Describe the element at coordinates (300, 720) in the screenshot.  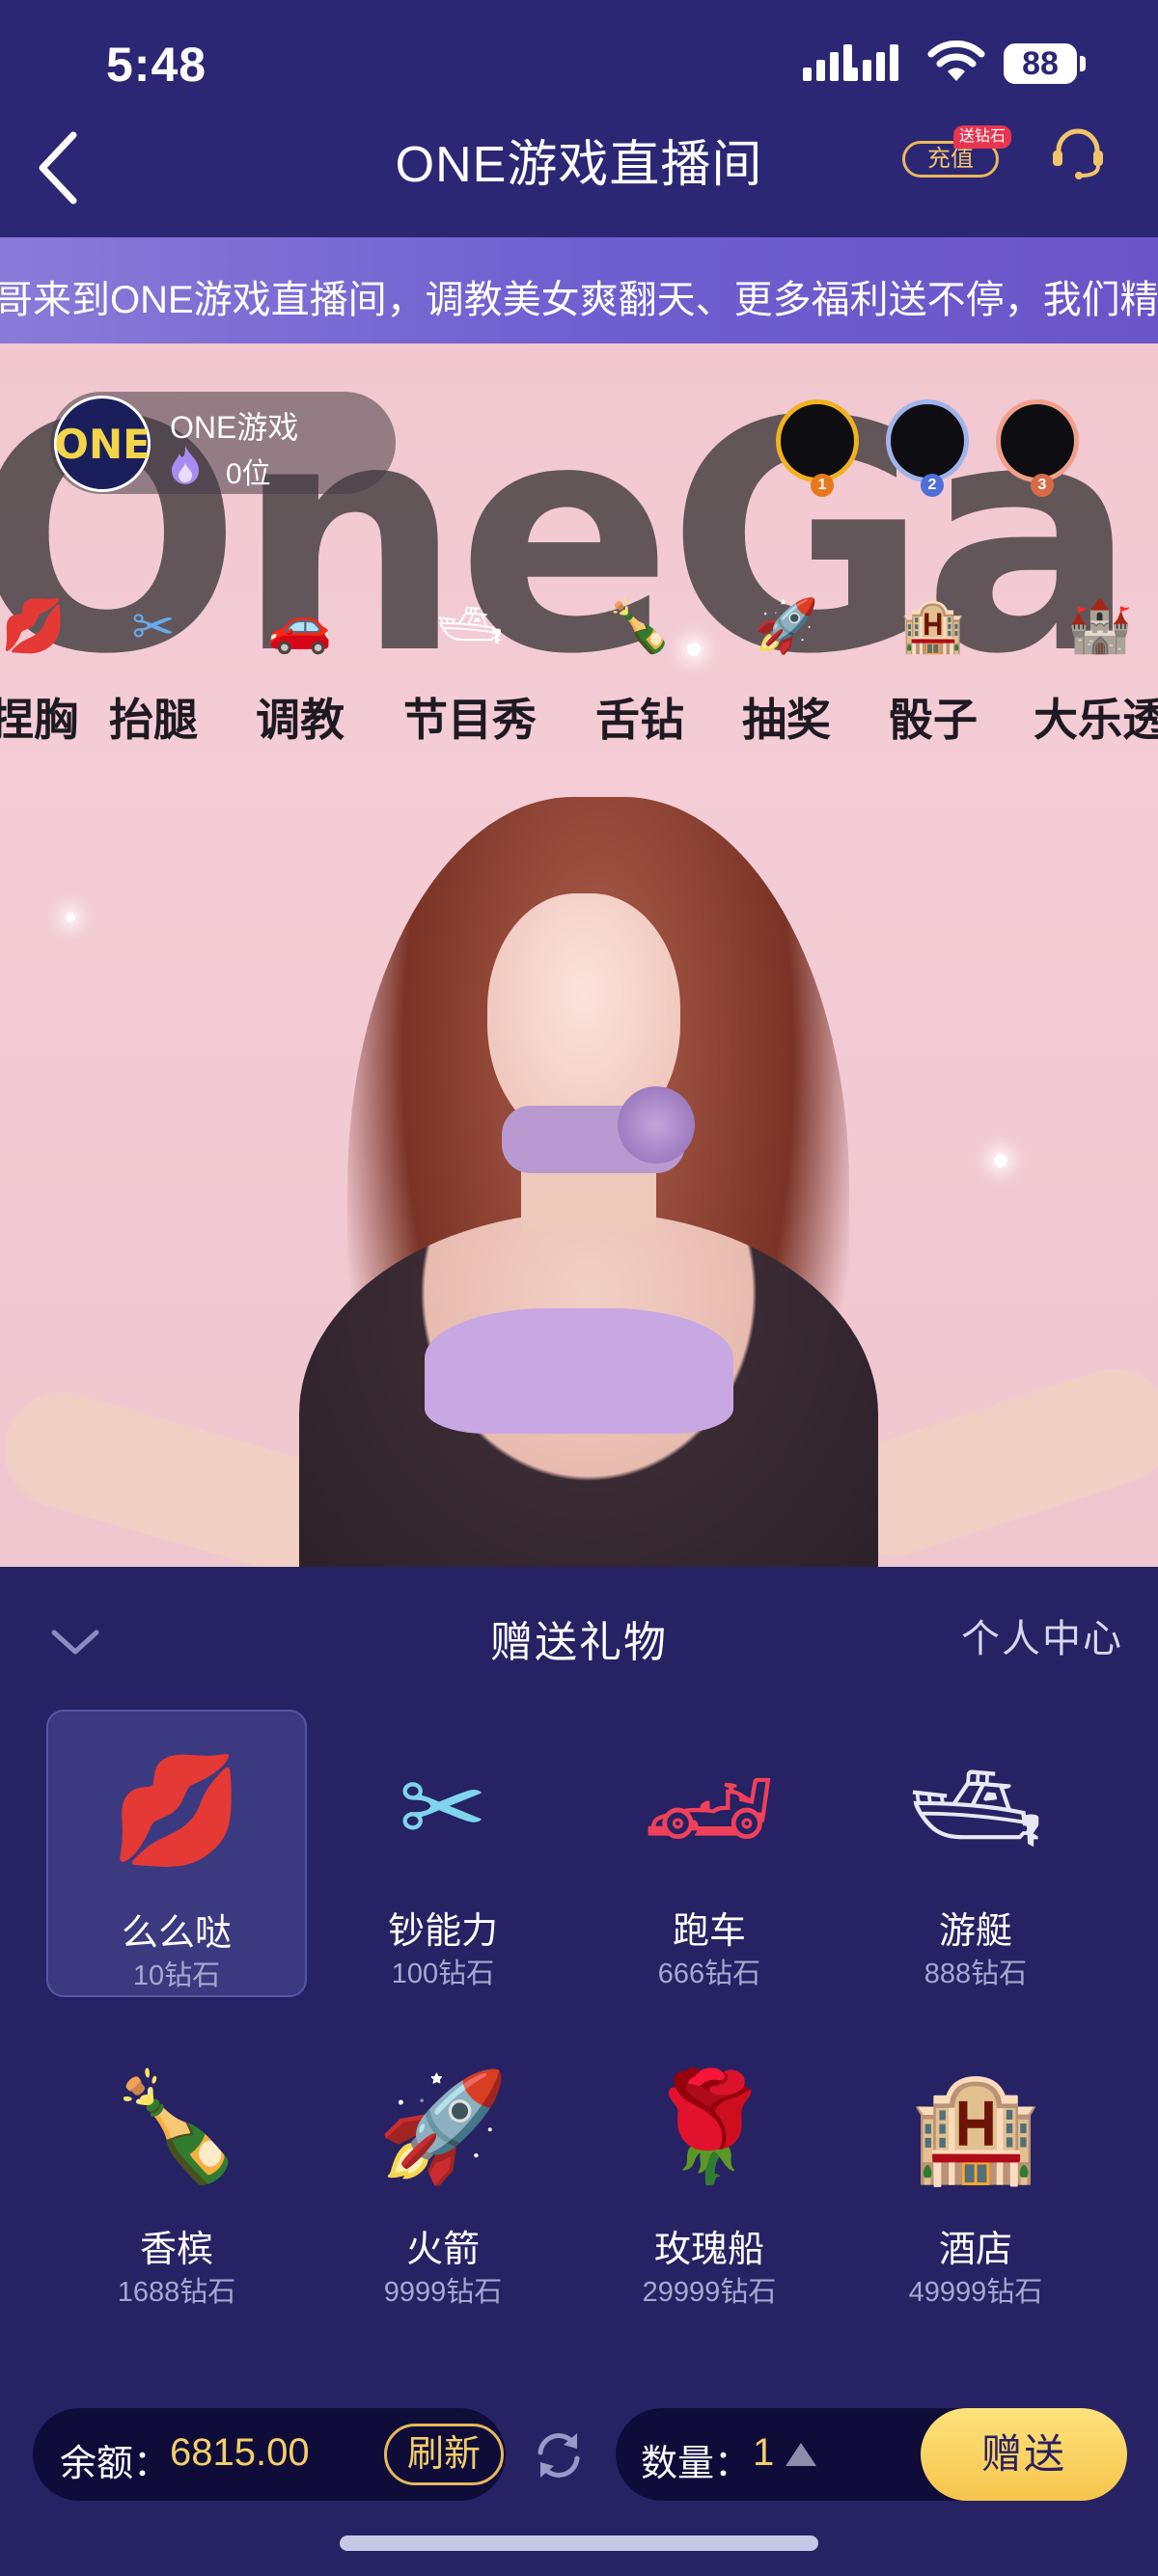
I see `menu-item-label: 调教` at that location.